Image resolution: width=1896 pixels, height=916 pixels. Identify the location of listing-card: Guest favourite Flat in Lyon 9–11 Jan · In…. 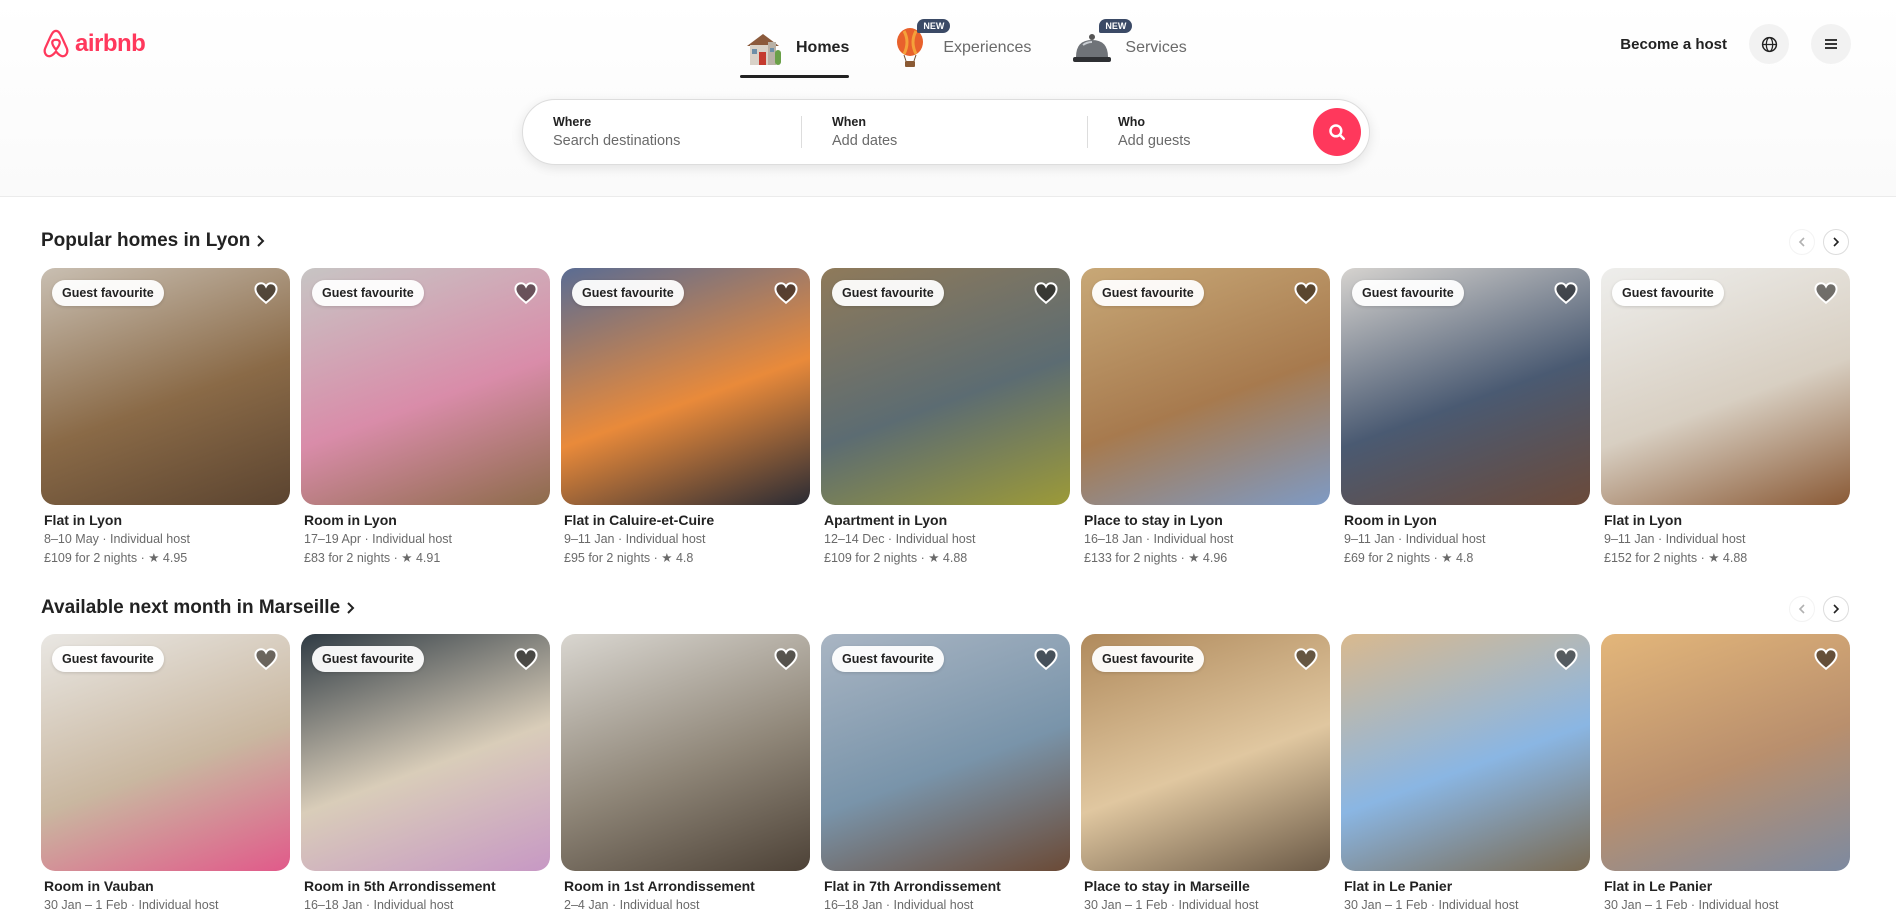
(1725, 416).